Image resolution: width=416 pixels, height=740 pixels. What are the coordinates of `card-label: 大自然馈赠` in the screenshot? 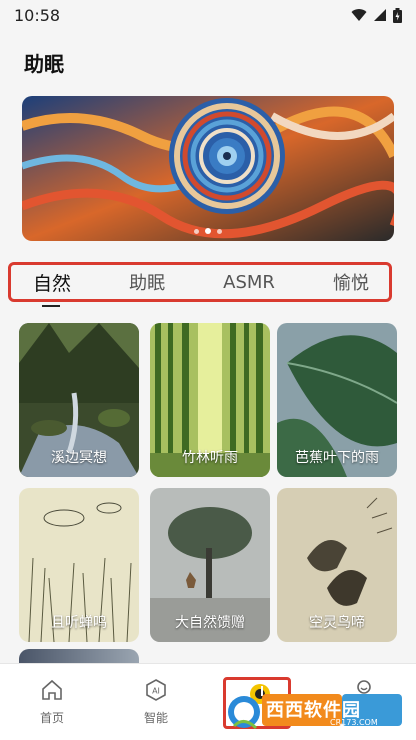 It's located at (210, 623).